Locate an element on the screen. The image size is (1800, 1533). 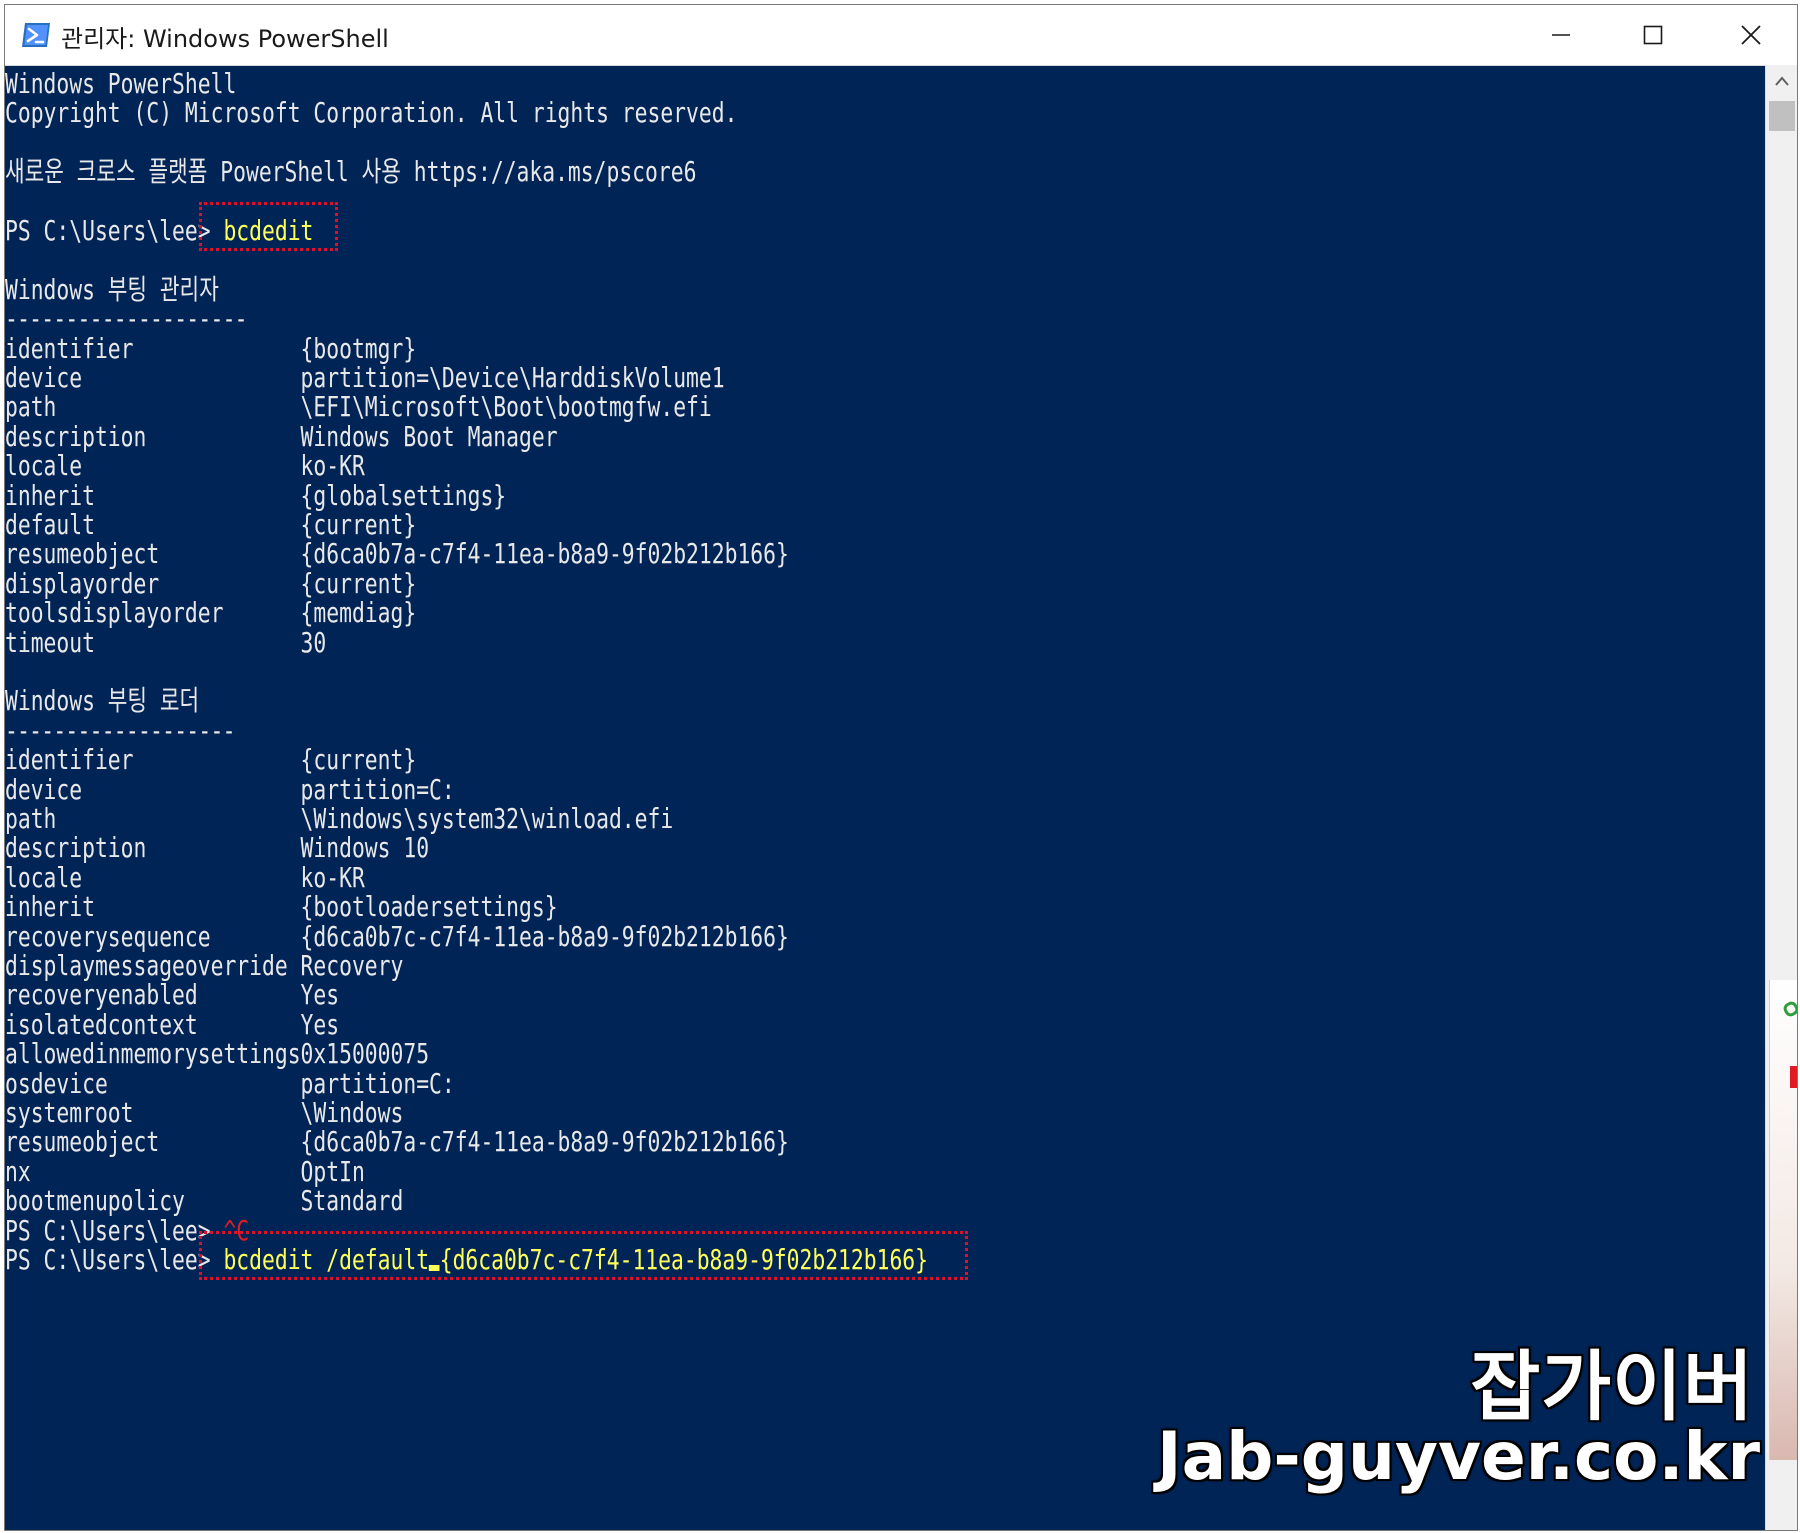
section-title: Windows 부팅 로더 is located at coordinates (102, 701).